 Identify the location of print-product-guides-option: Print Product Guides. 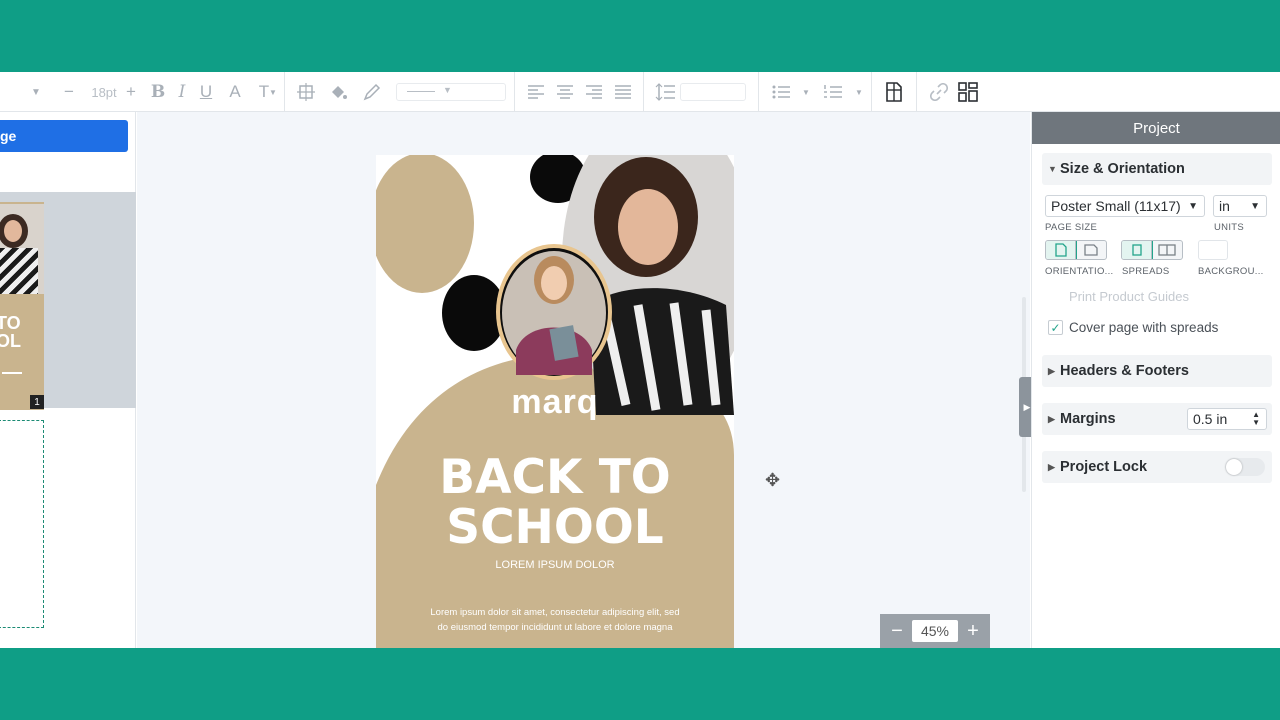
(1129, 296).